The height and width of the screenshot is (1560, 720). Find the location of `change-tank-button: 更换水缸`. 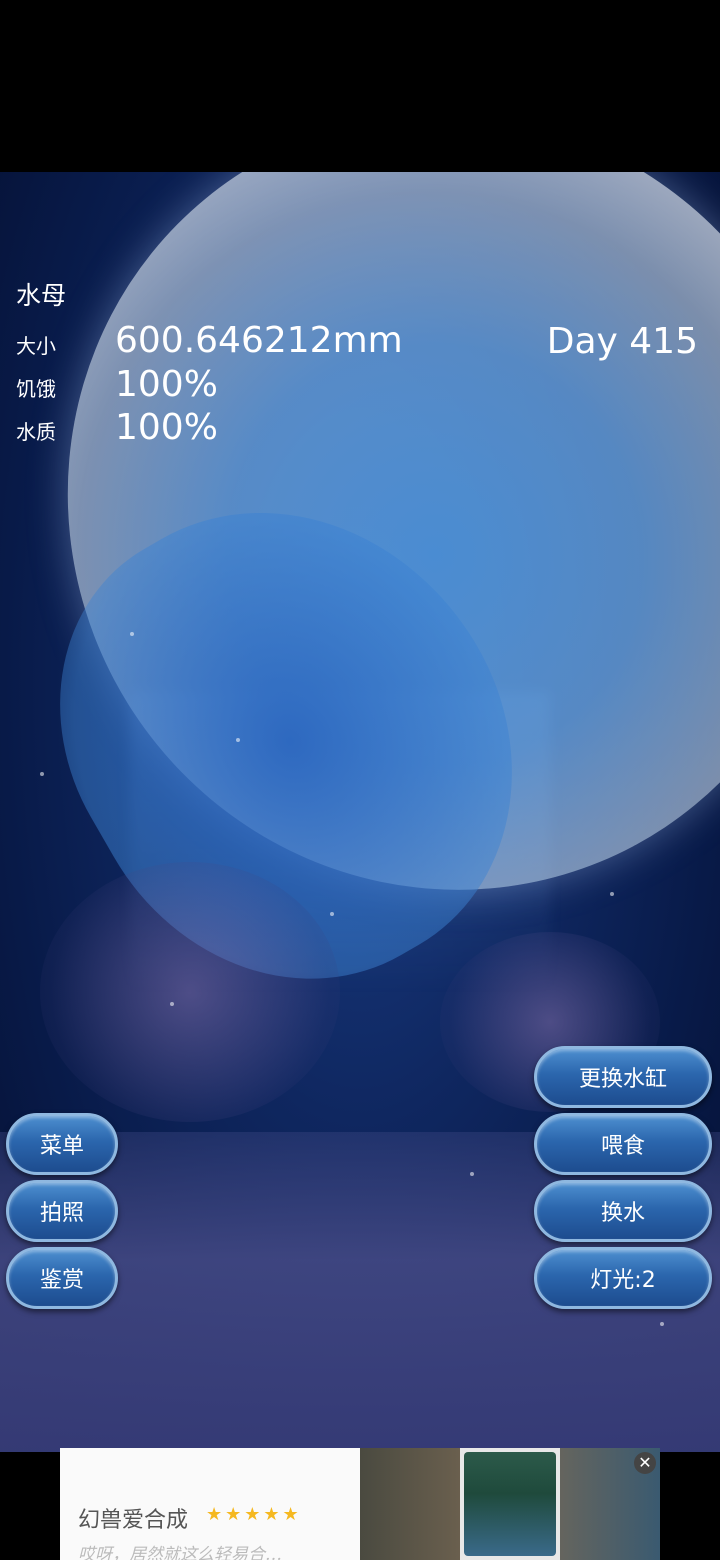

change-tank-button: 更换水缸 is located at coordinates (623, 1077).